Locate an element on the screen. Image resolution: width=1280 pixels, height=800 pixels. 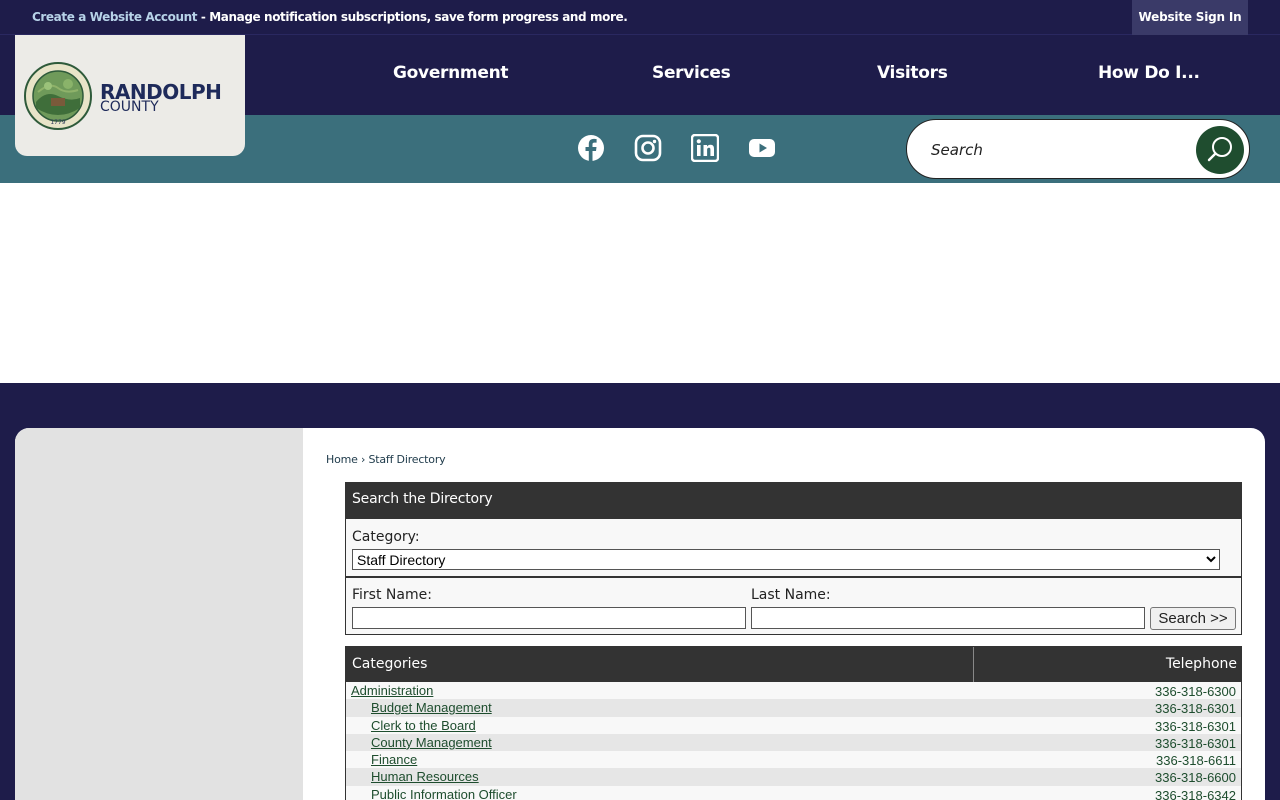
facebook-icon is located at coordinates (591, 148).